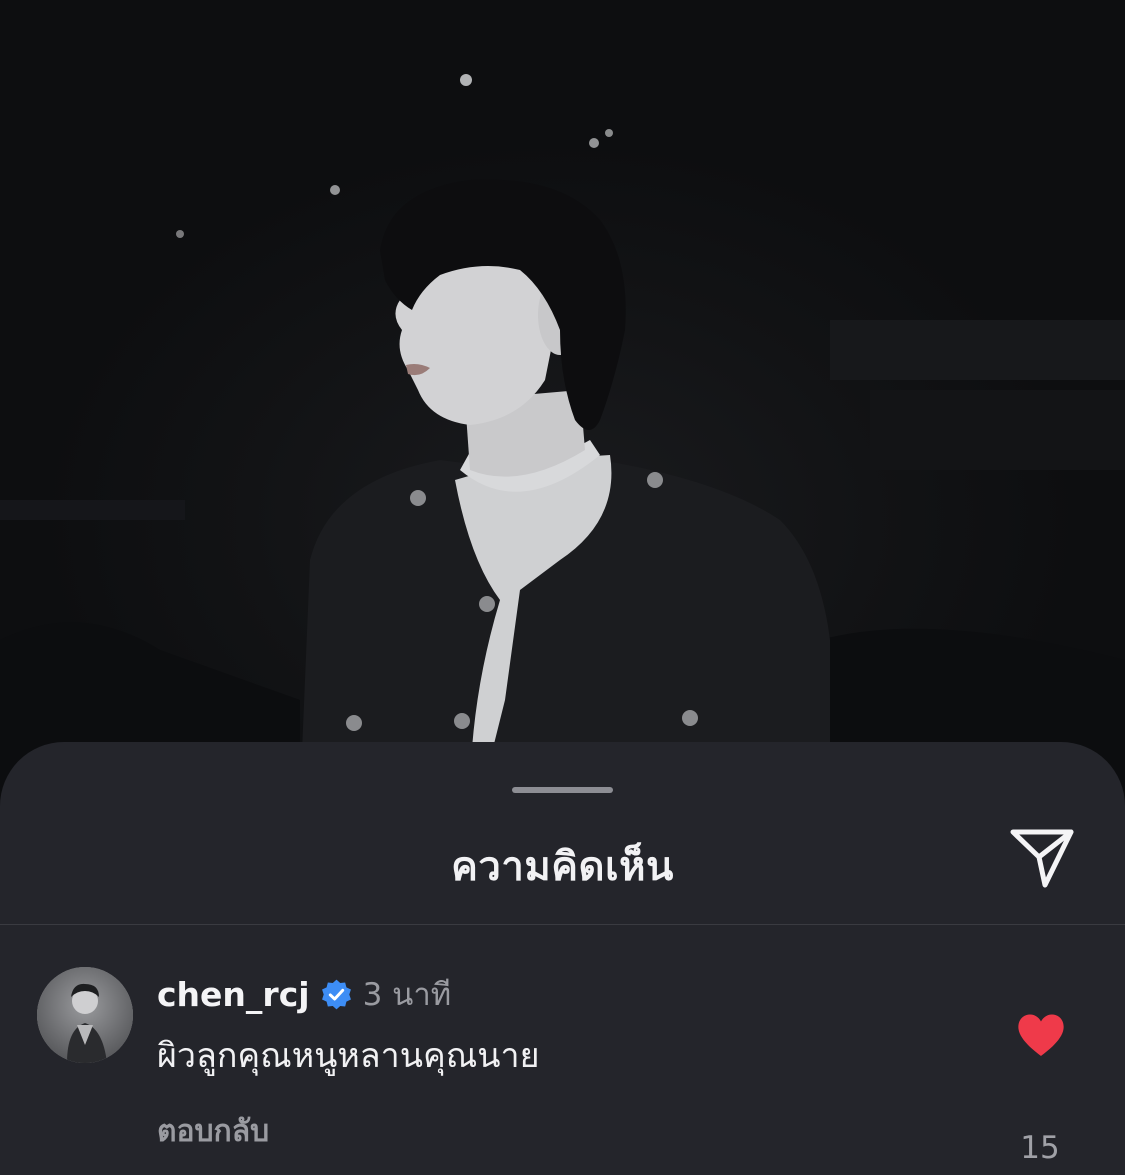 Image resolution: width=1125 pixels, height=1175 pixels. I want to click on sheet-title: ความคิดเห็น, so click(562, 867).